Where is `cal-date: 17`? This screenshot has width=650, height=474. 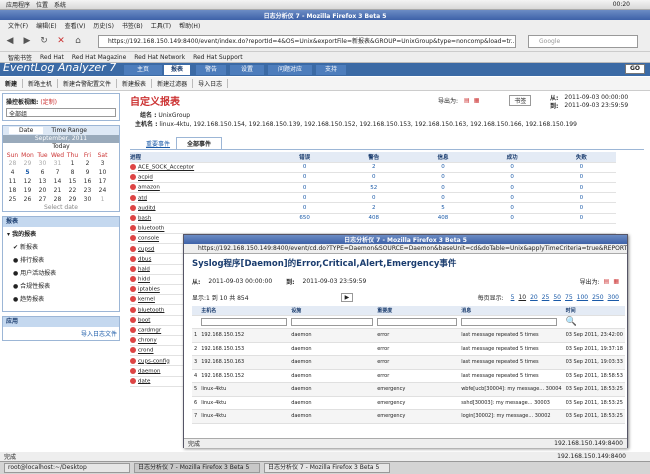 cal-date: 17 is located at coordinates (102, 181).